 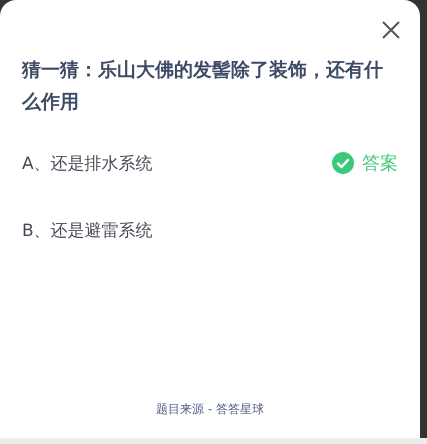 What do you see at coordinates (87, 230) in the screenshot?
I see `option-text: B、还是避雷系统` at bounding box center [87, 230].